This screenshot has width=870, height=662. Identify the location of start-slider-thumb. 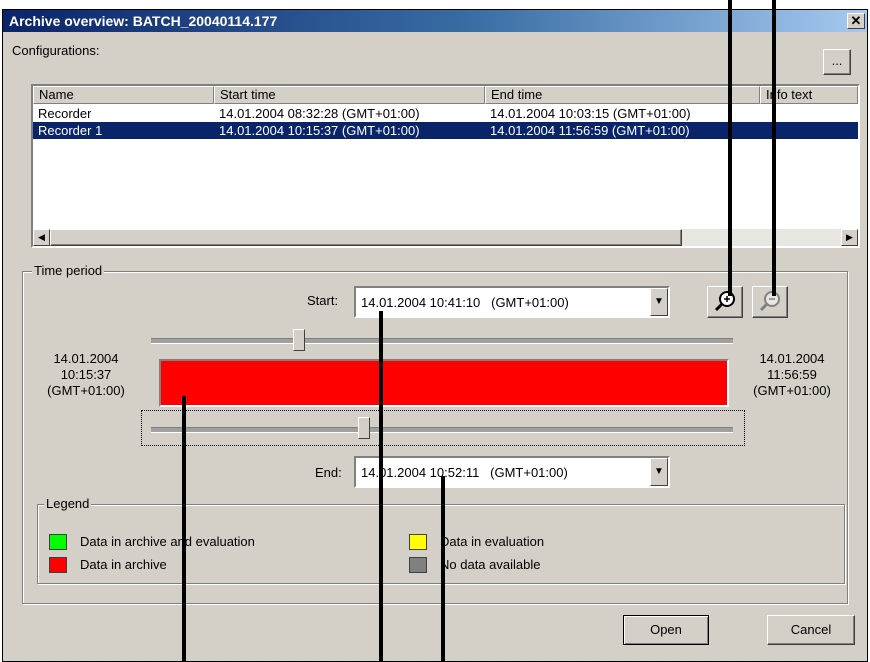
(299, 340).